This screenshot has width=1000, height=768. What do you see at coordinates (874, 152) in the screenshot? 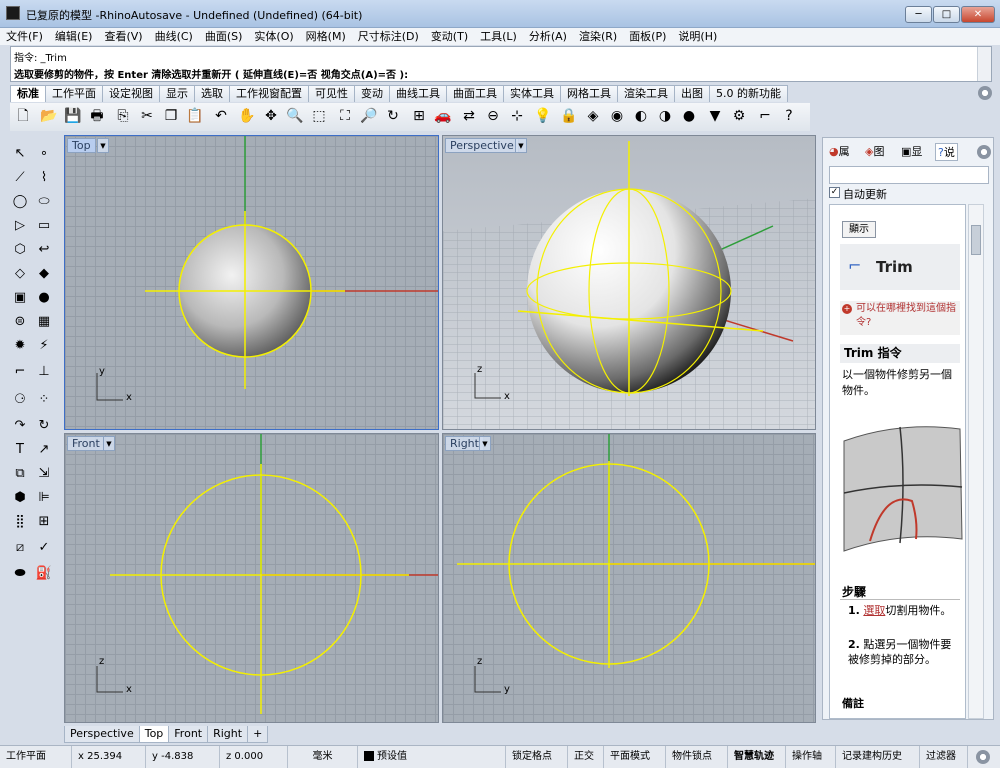
I see `panel-tab-layers: ◈图` at bounding box center [874, 152].